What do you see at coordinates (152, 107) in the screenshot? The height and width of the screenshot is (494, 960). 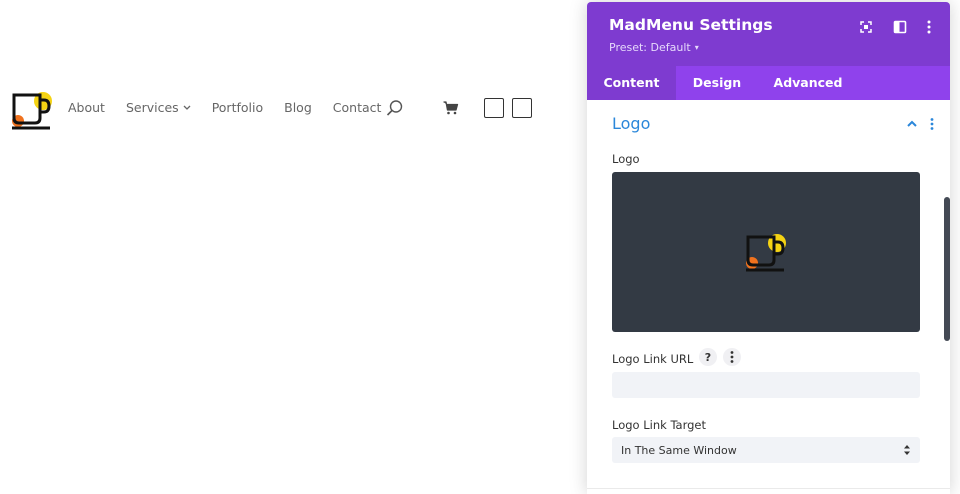 I see `nav-label: Services` at bounding box center [152, 107].